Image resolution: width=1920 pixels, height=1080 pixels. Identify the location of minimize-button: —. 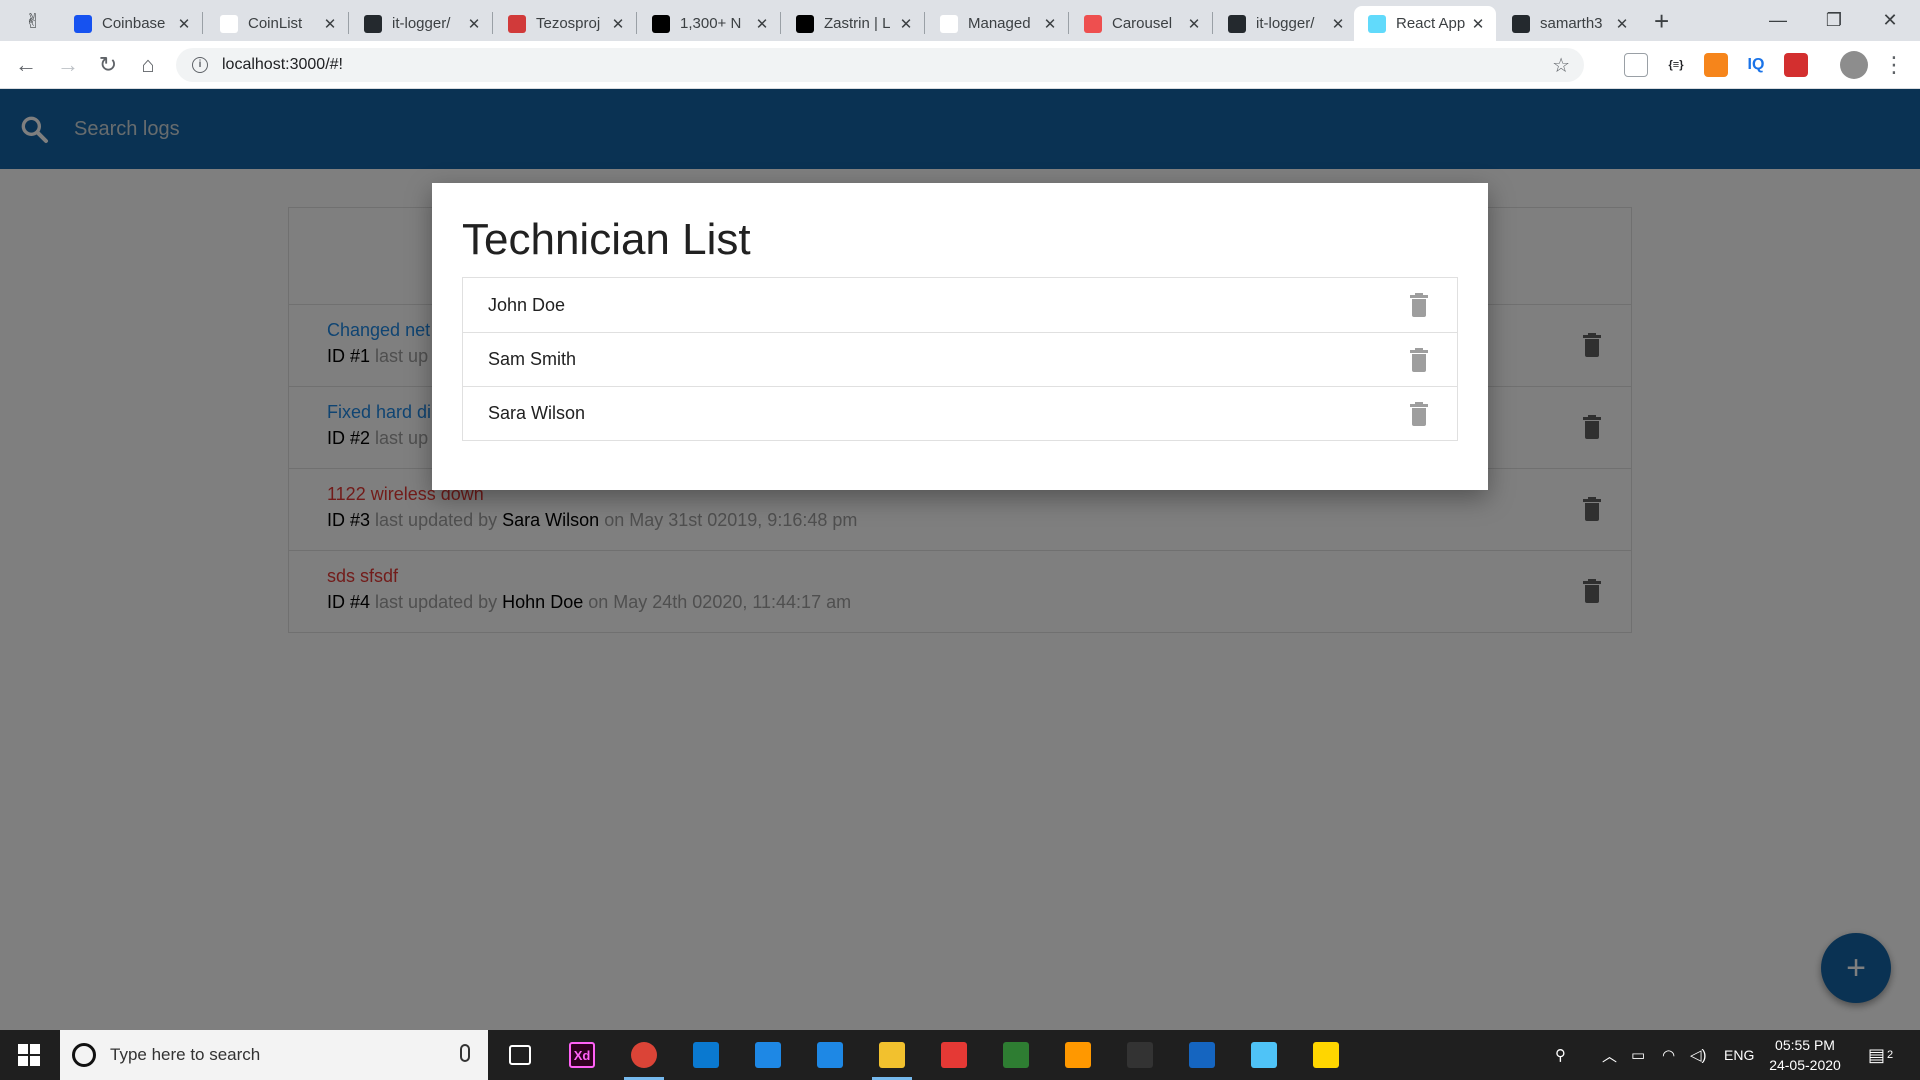
(1778, 20).